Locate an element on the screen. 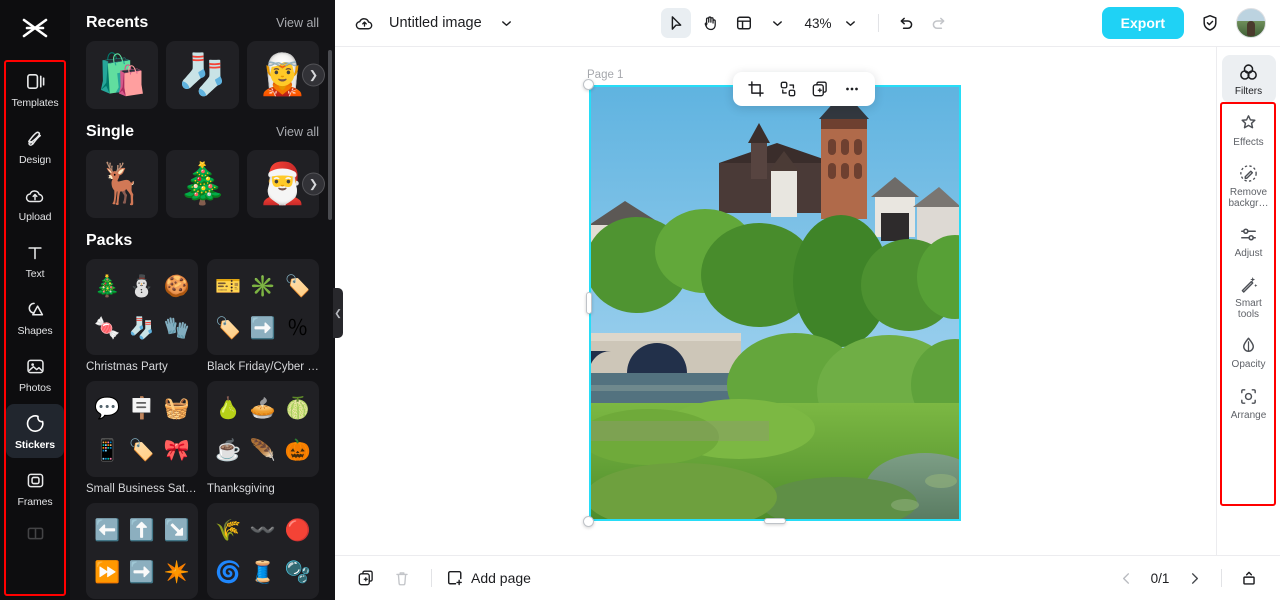  pack-card: 🌾 〰️ 🔴 🌀 🧵 🫧 is located at coordinates (263, 551).